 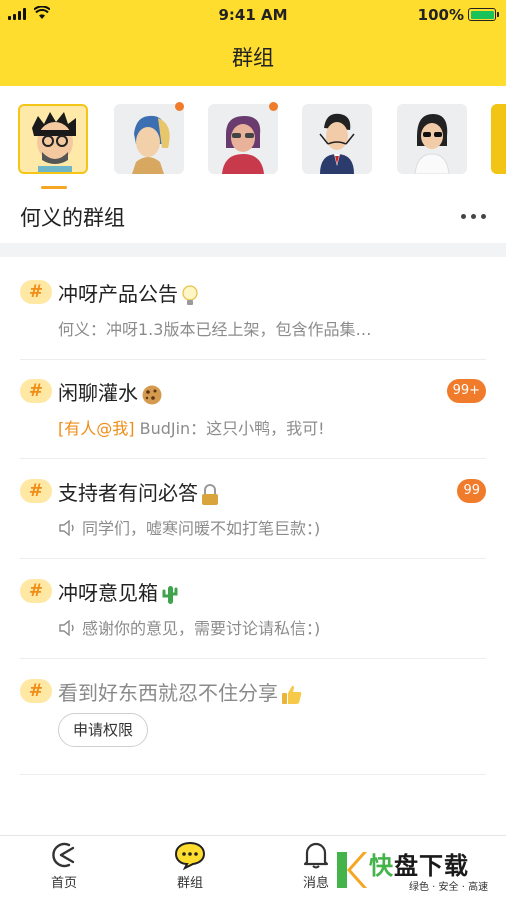 What do you see at coordinates (449, 887) in the screenshot?
I see `watermark-slogan: 绿色 · 安全 · 高速` at bounding box center [449, 887].